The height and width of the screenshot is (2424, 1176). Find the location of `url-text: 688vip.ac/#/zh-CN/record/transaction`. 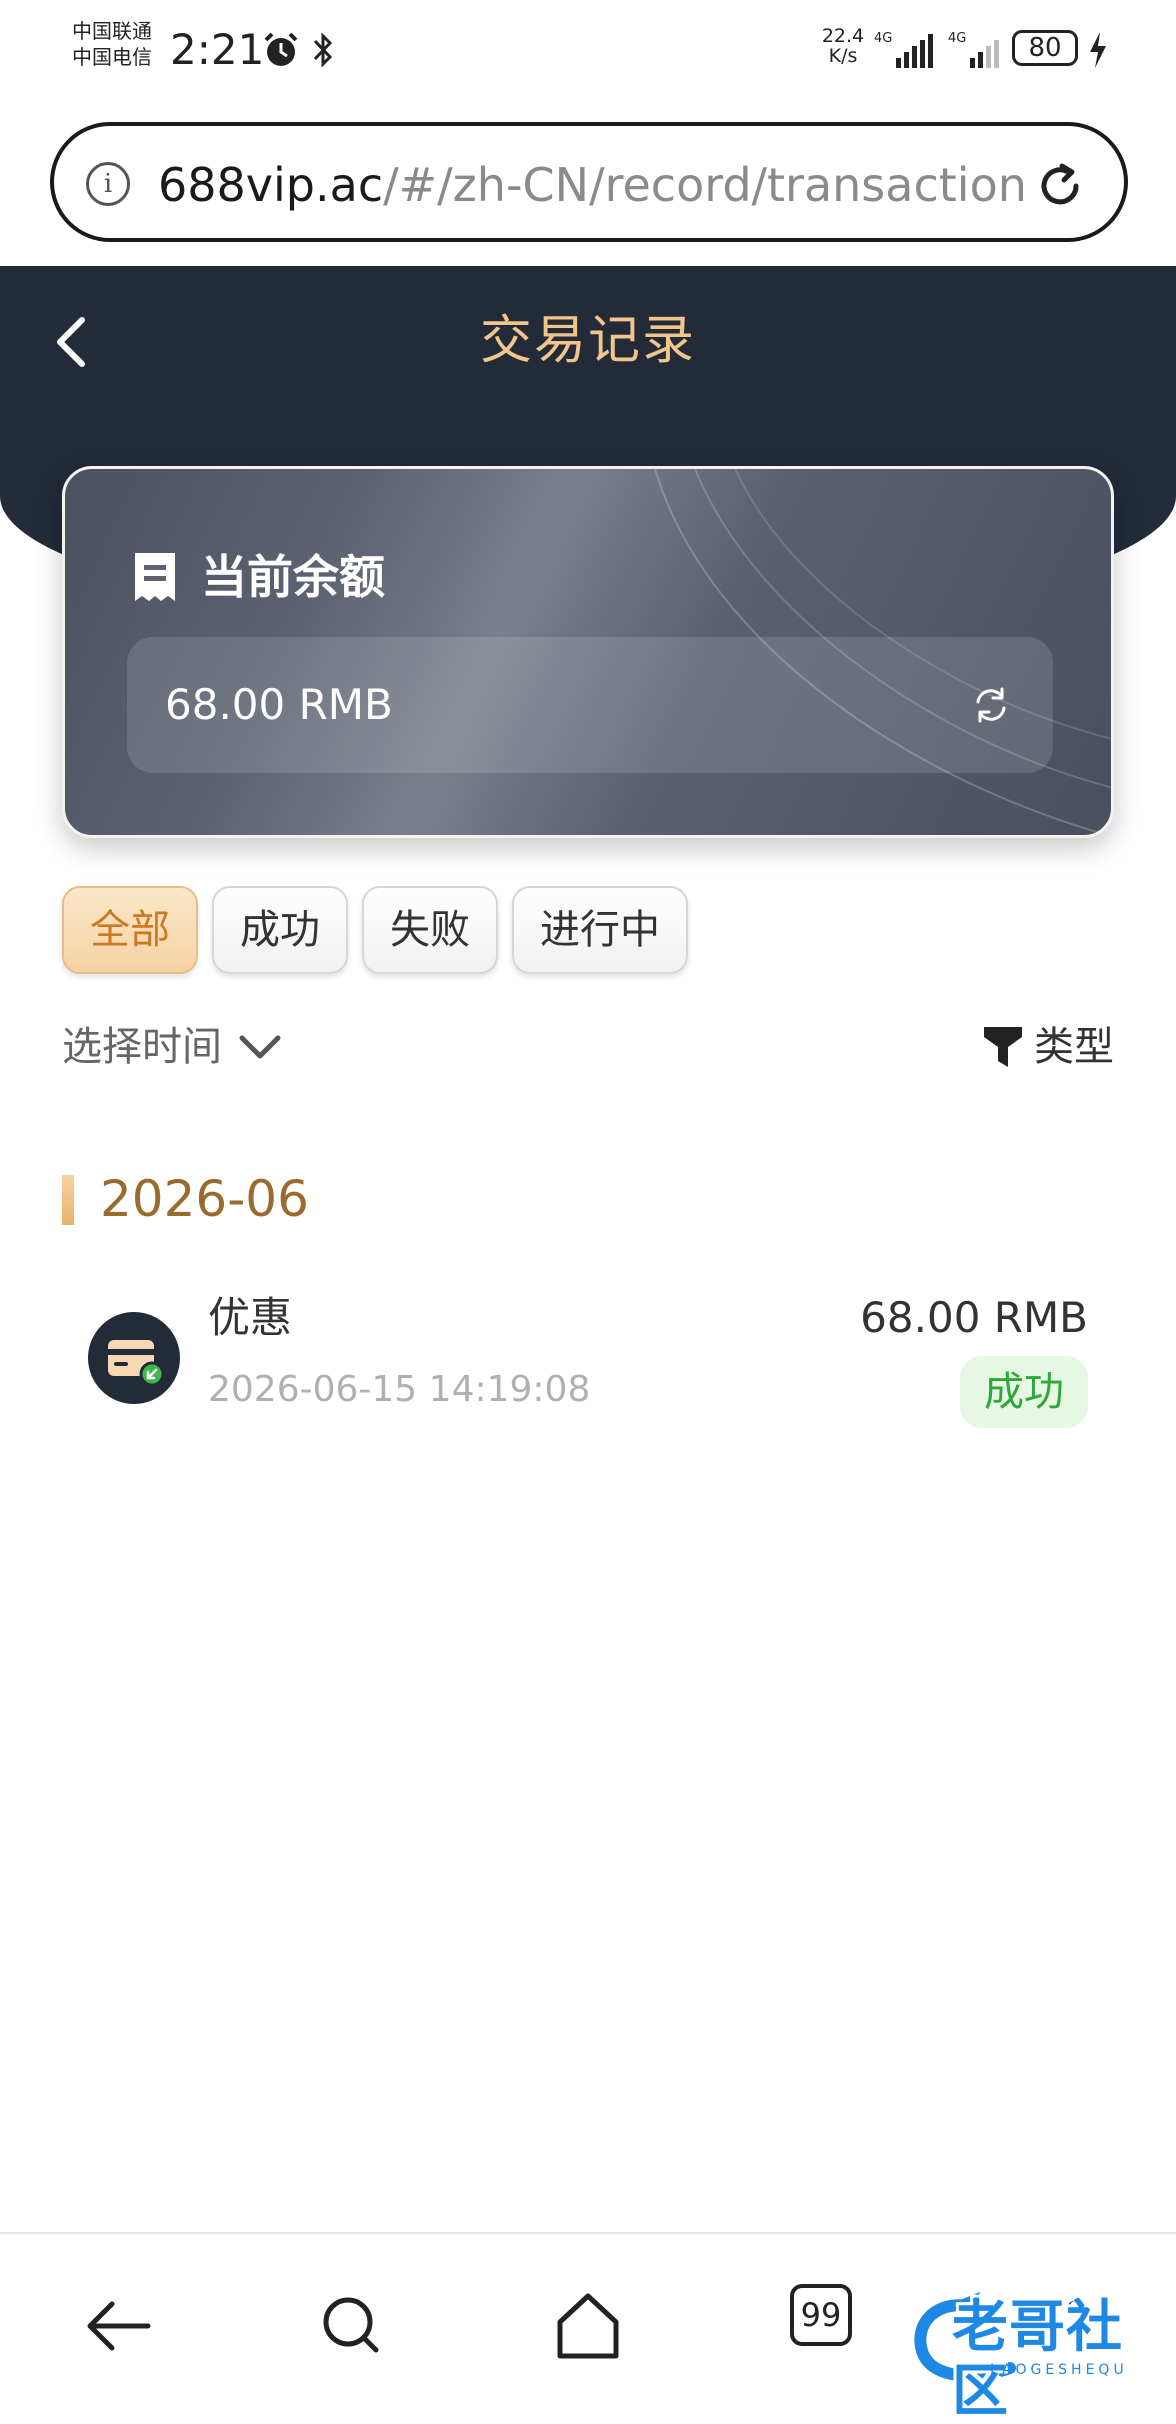

url-text: 688vip.ac/#/zh-CN/record/transaction is located at coordinates (598, 185).